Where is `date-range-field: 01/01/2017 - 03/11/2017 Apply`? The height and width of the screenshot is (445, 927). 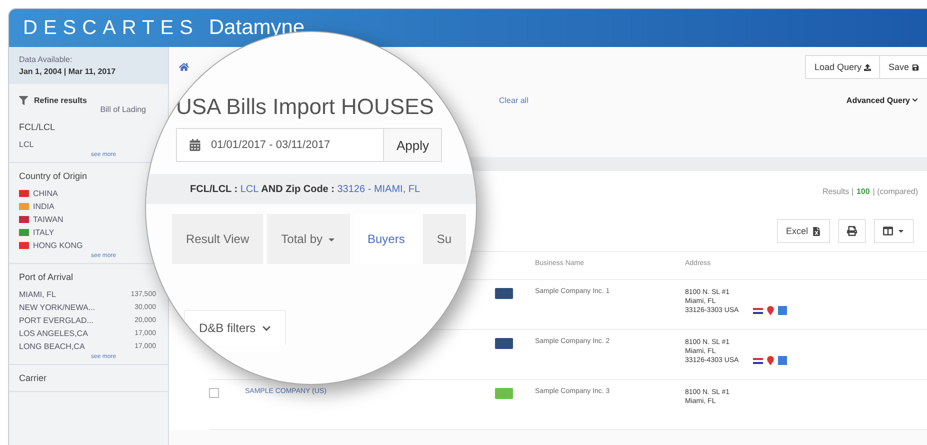
date-range-field: 01/01/2017 - 03/11/2017 Apply is located at coordinates (309, 145).